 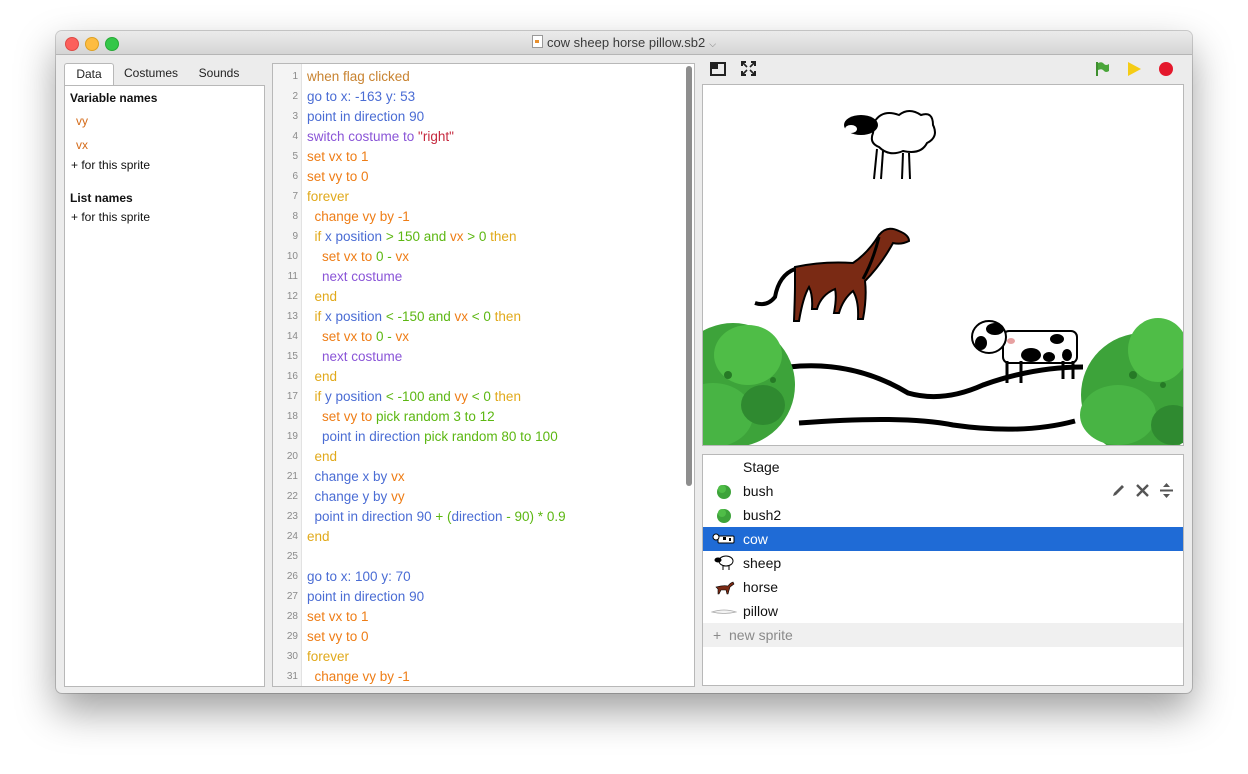 I want to click on line-number: 1, so click(x=295, y=76).